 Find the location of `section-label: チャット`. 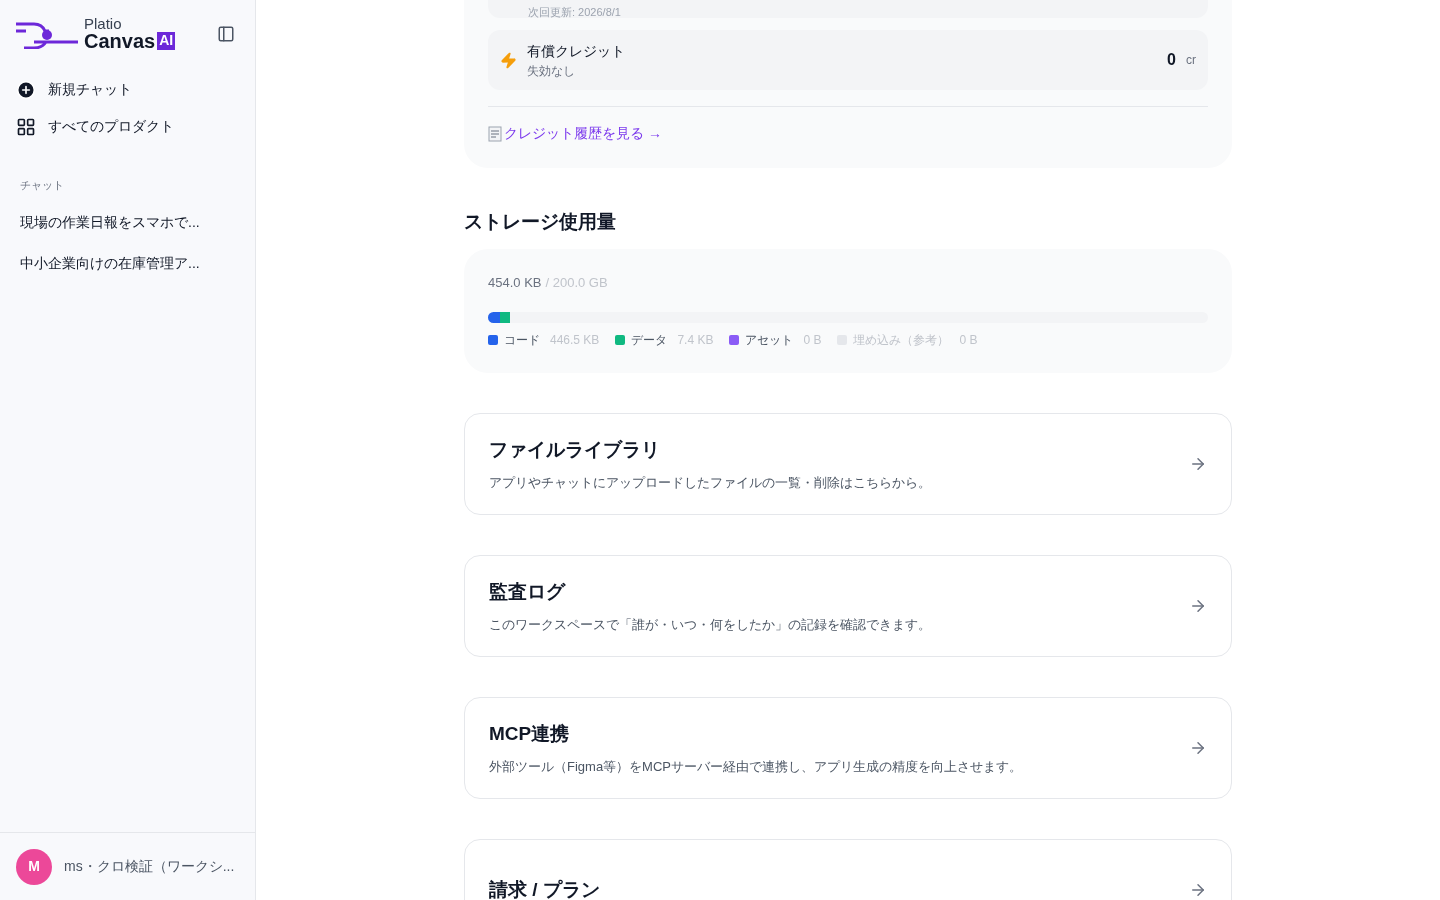

section-label: チャット is located at coordinates (42, 185).